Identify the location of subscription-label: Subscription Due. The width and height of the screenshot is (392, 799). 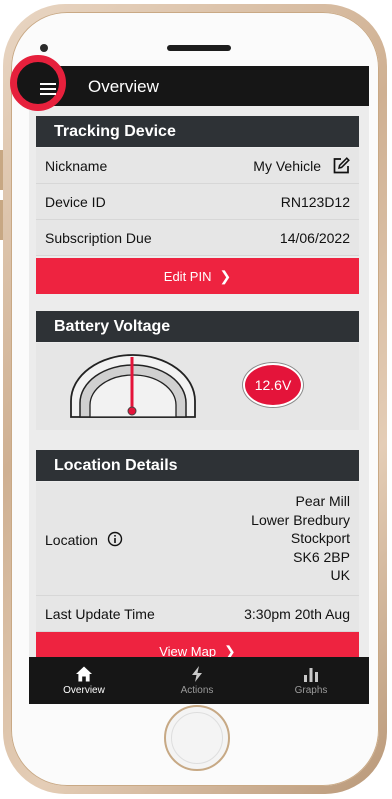
(98, 238).